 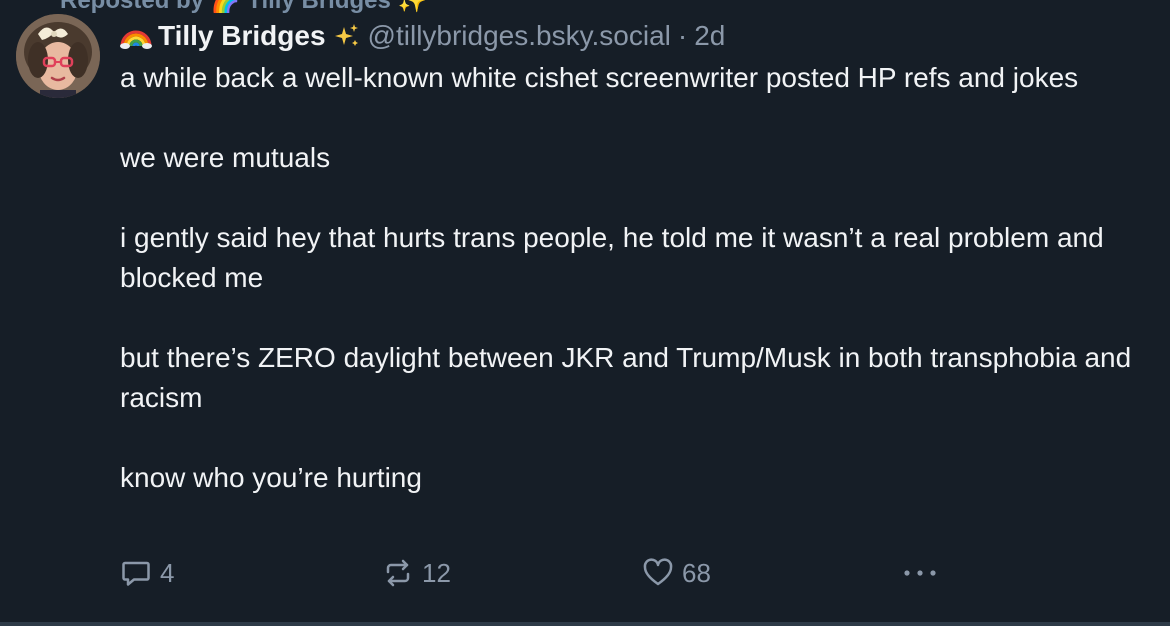 I want to click on reply-icon, so click(x=136, y=573).